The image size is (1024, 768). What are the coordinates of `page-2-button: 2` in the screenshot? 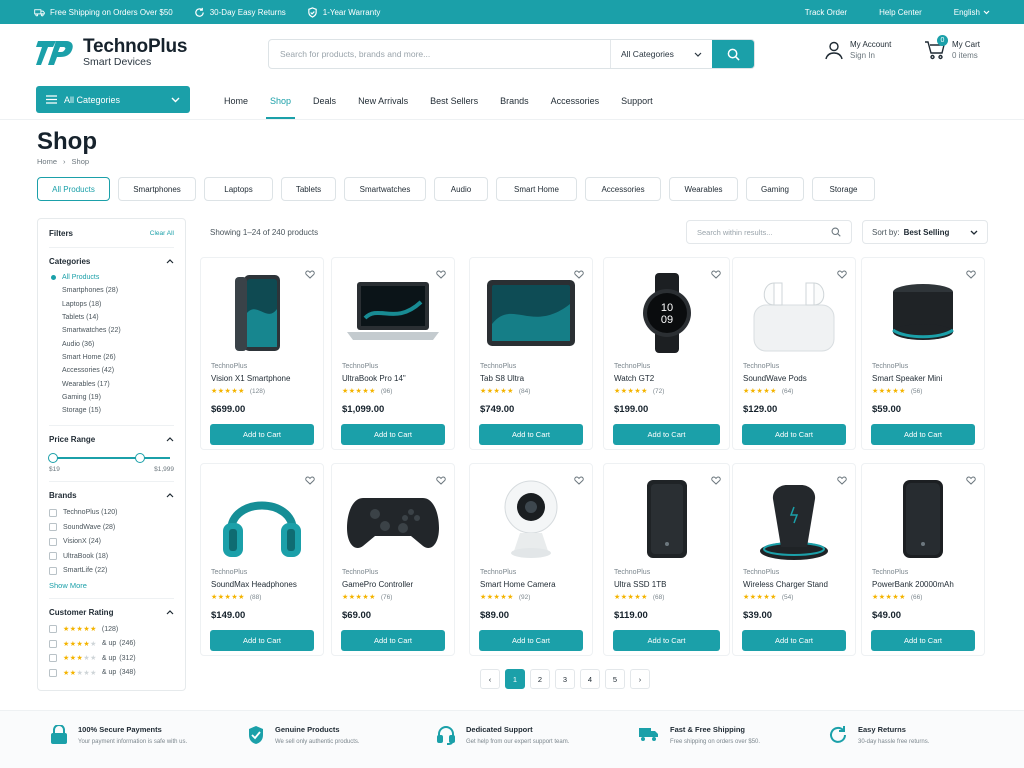 It's located at (540, 679).